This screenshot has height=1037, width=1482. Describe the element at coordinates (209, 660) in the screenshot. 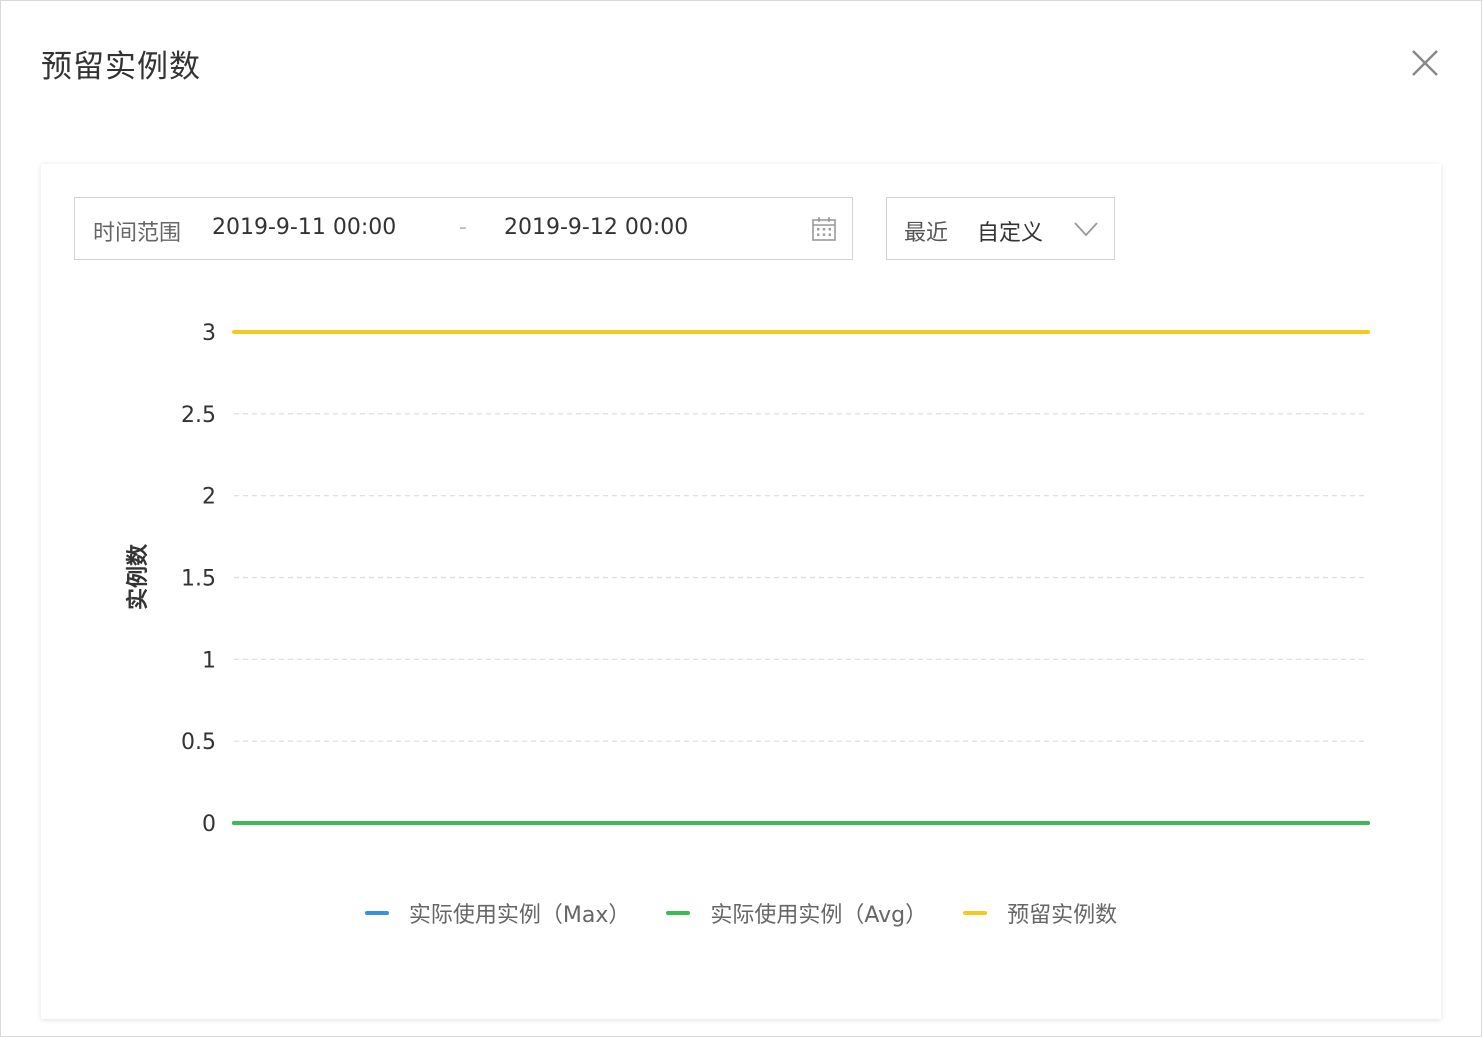

I see `y-tick-label: 1` at that location.